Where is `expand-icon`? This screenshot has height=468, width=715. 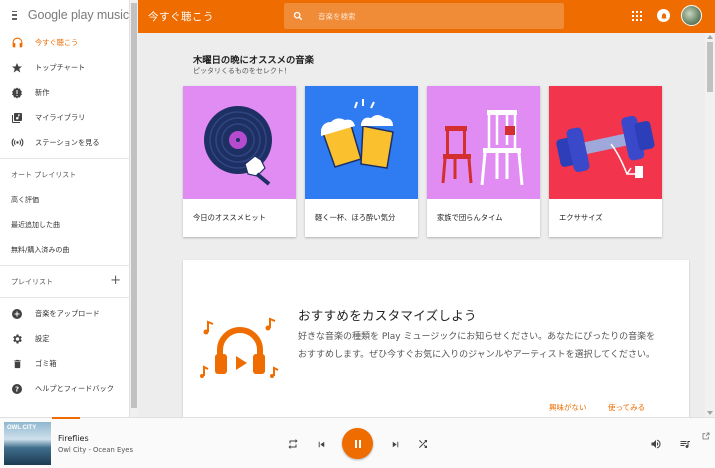
expand-icon is located at coordinates (706, 432).